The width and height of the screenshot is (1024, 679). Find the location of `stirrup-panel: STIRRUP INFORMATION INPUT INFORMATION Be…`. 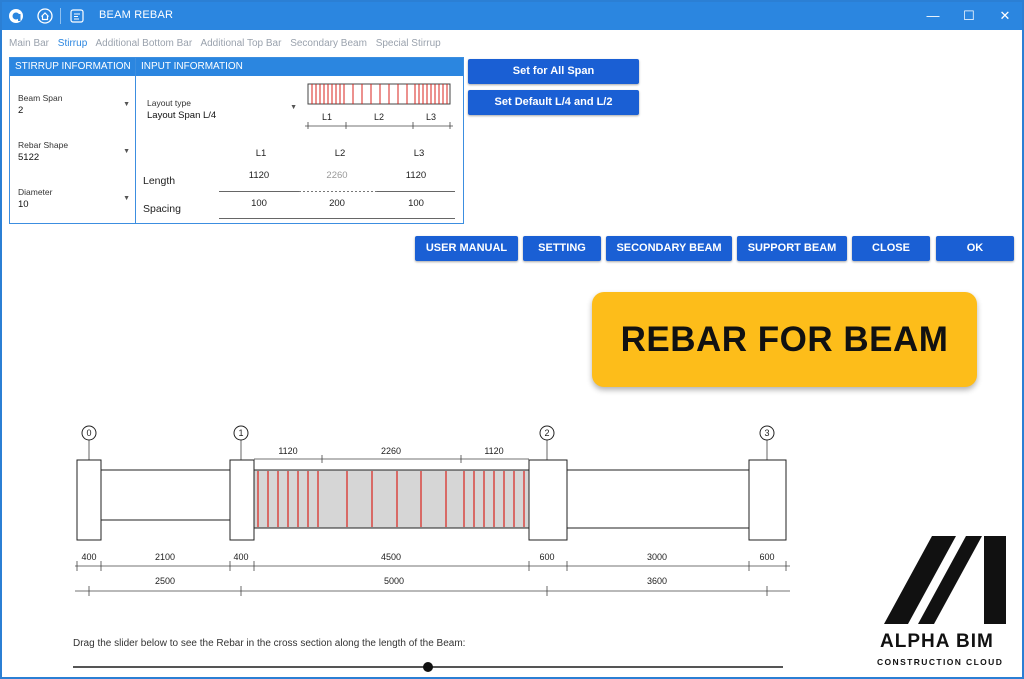

stirrup-panel: STIRRUP INFORMATION INPUT INFORMATION Be… is located at coordinates (236, 140).